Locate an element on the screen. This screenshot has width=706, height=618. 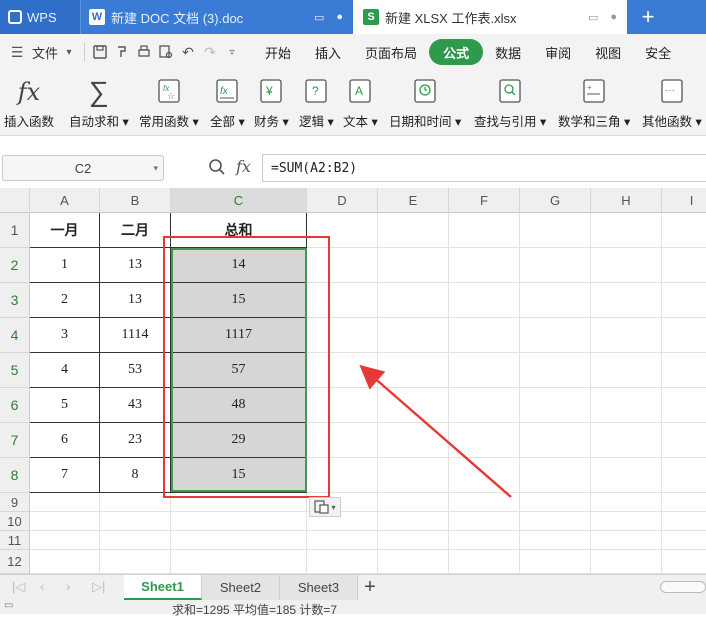
cell-b7: 23 is located at coordinates (135, 440).